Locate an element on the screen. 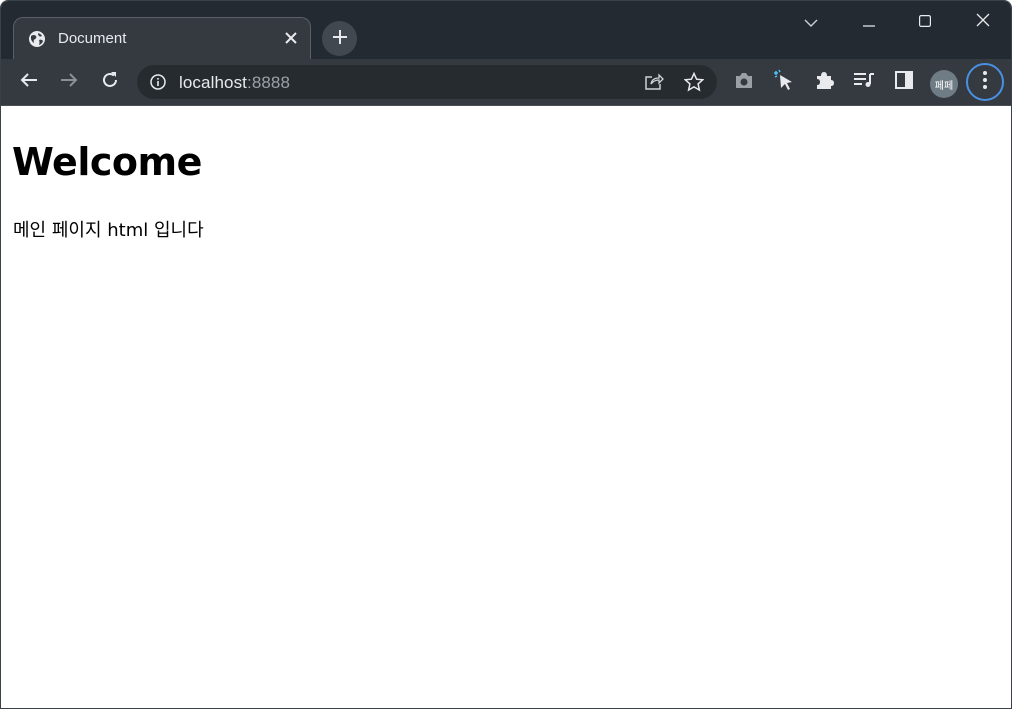 The width and height of the screenshot is (1012, 709). cursor-click-icon is located at coordinates (784, 82).